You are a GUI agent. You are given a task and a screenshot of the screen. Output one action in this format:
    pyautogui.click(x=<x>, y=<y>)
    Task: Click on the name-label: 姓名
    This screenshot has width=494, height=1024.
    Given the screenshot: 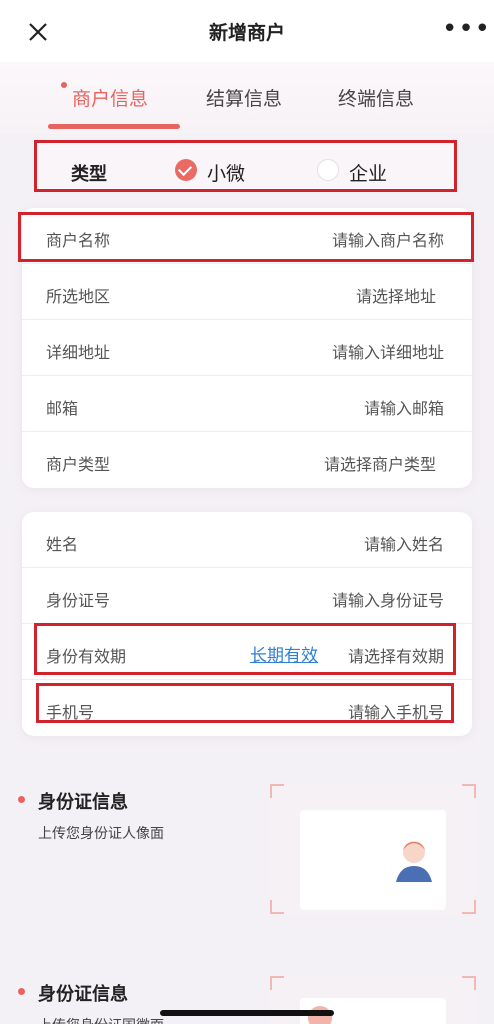 What is the action you would take?
    pyautogui.click(x=62, y=544)
    